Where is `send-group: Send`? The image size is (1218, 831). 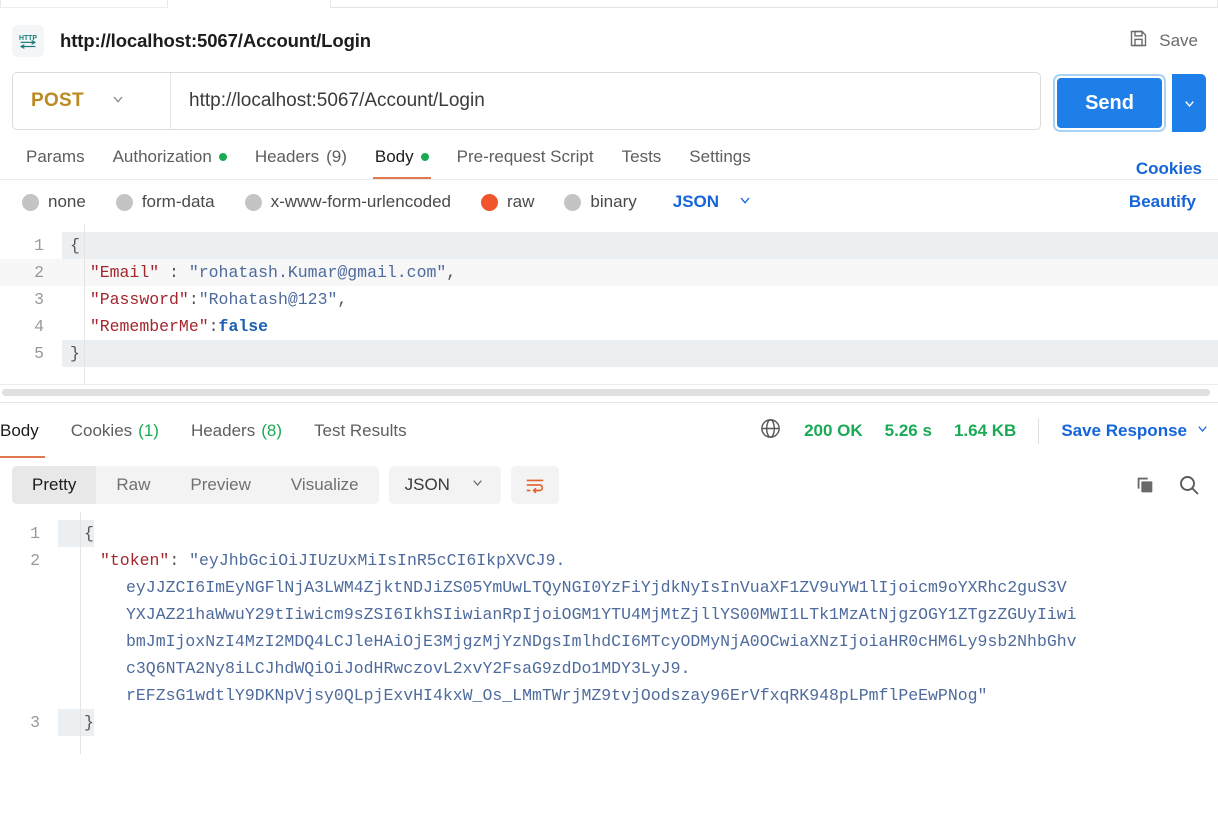
send-group: Send is located at coordinates (1129, 103).